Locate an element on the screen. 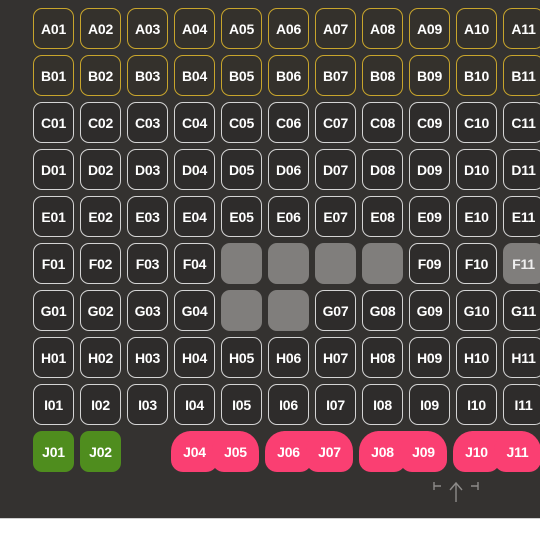  seat-j09: J09 is located at coordinates (423, 451).